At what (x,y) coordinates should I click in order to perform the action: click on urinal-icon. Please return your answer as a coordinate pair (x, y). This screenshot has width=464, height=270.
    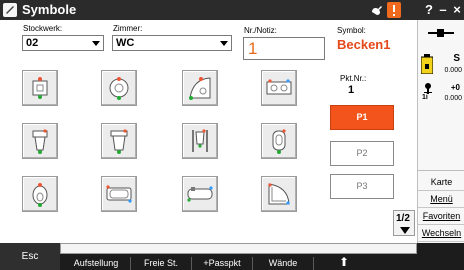
    Looking at the image, I should click on (279, 141).